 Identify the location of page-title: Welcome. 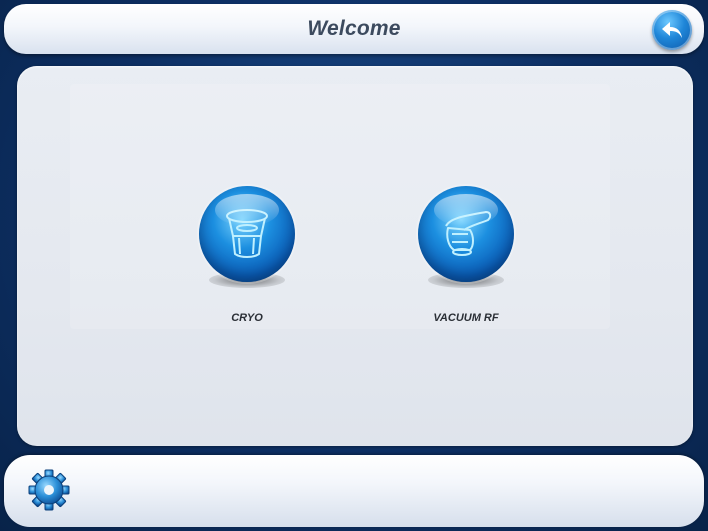
(354, 28).